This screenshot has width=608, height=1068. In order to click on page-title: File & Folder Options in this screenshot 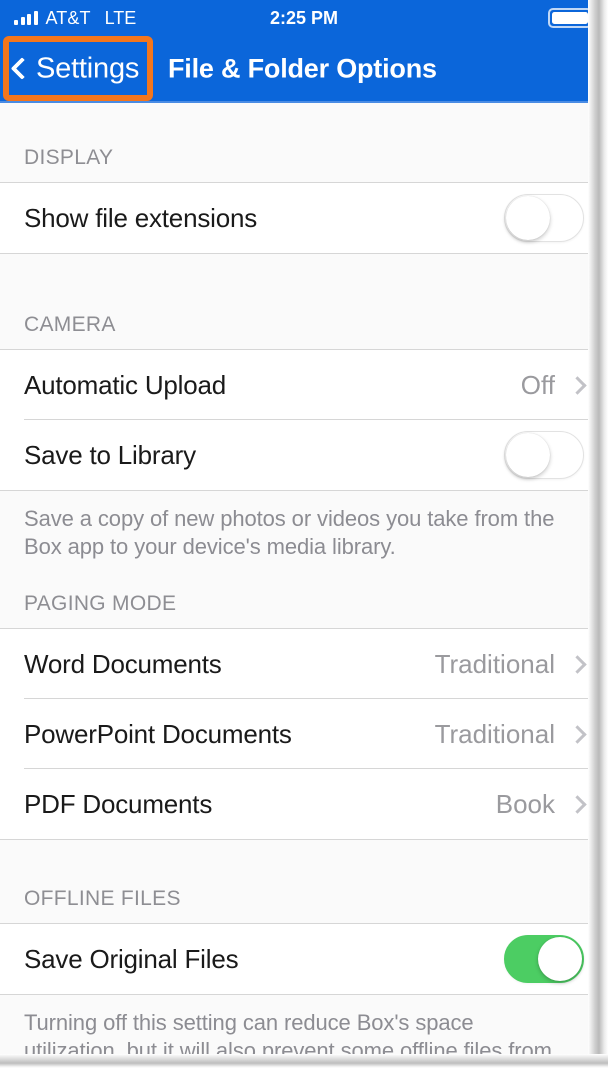, I will do `click(302, 68)`.